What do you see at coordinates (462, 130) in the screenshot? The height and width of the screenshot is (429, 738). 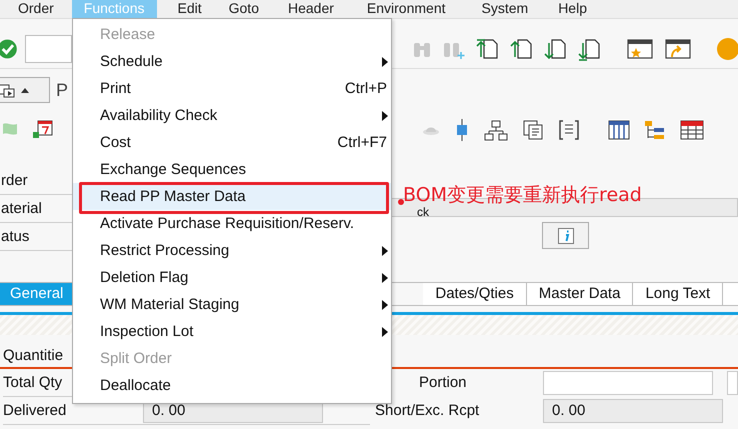 I see `node-icon` at bounding box center [462, 130].